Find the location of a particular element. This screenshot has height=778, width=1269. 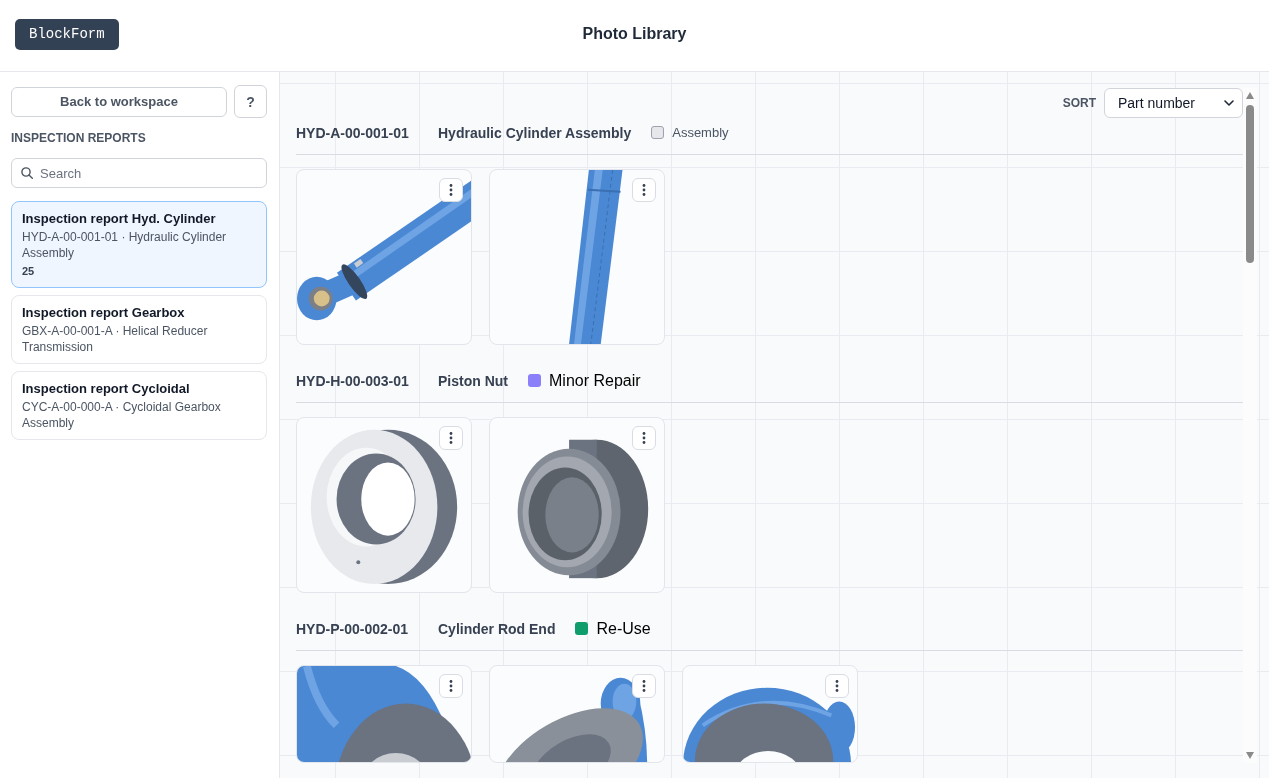

cylinder-render is located at coordinates (384, 257).